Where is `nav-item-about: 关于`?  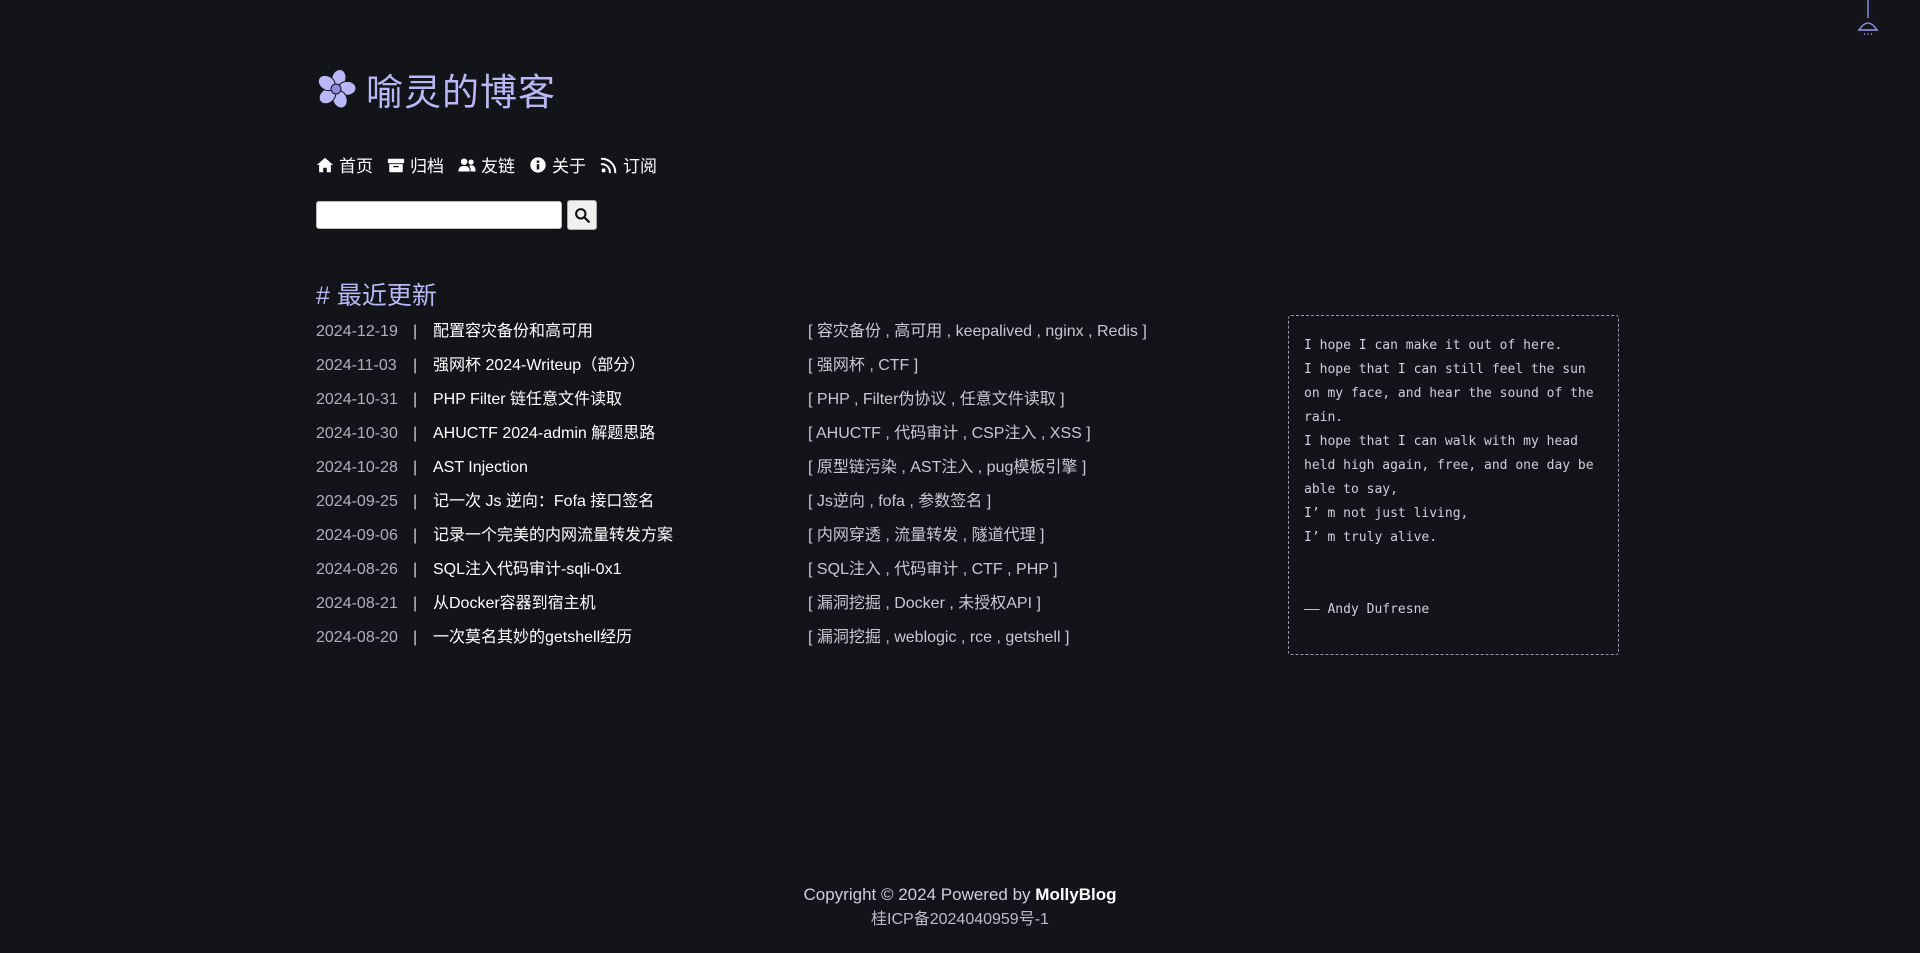 nav-item-about: 关于 is located at coordinates (557, 164).